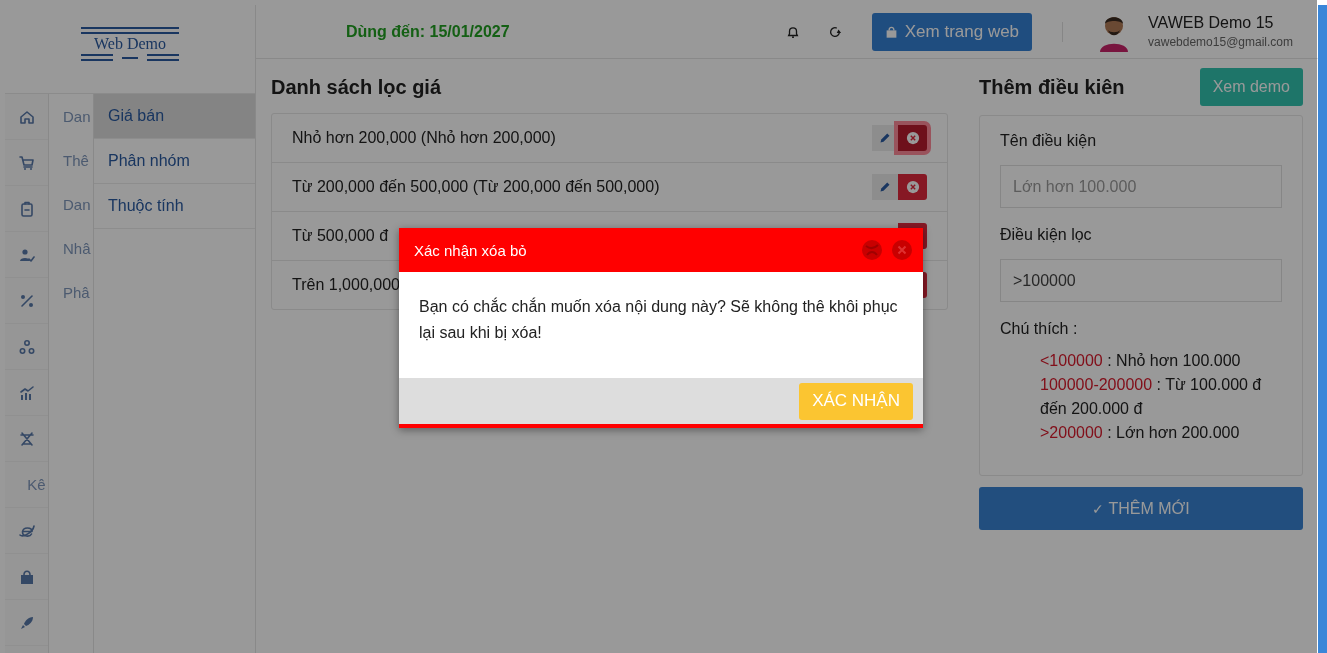 Image resolution: width=1327 pixels, height=653 pixels. Describe the element at coordinates (1141, 186) in the screenshot. I see `input-field: Lớn hơn 100.000` at that location.